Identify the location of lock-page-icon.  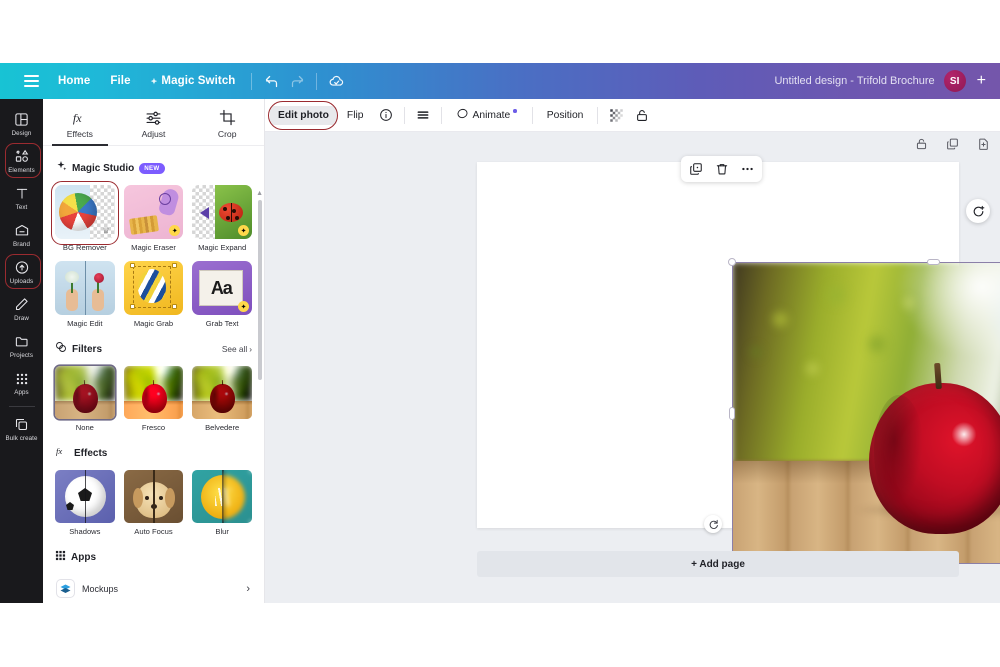
(921, 144).